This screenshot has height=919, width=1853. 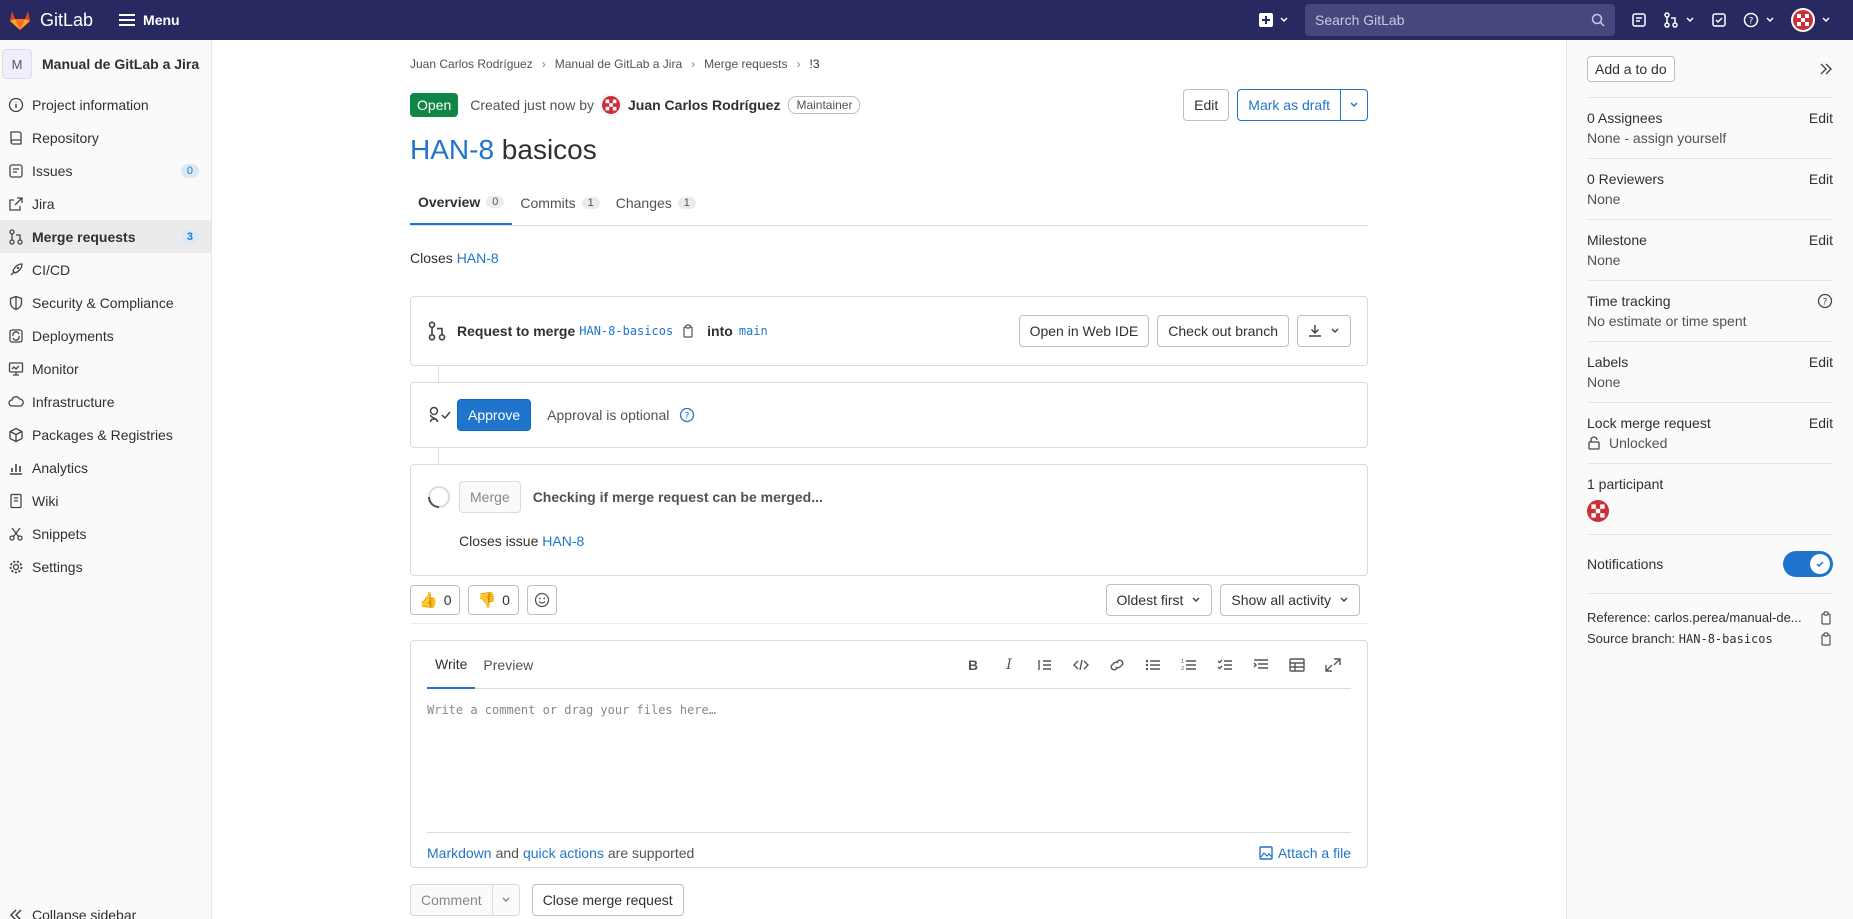 I want to click on sidebar-item-jira: Jira, so click(x=105, y=203).